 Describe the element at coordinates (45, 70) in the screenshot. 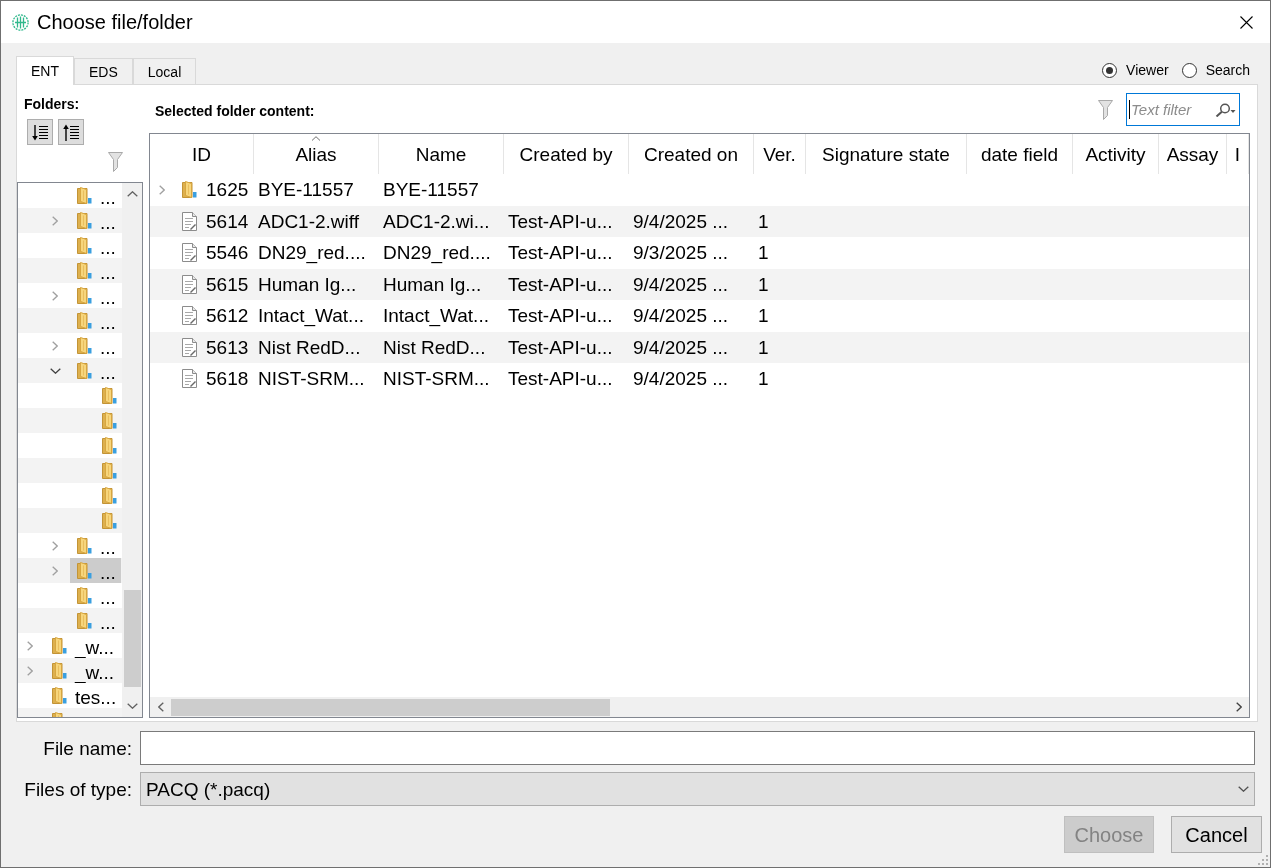

I see `tab: ENT` at that location.